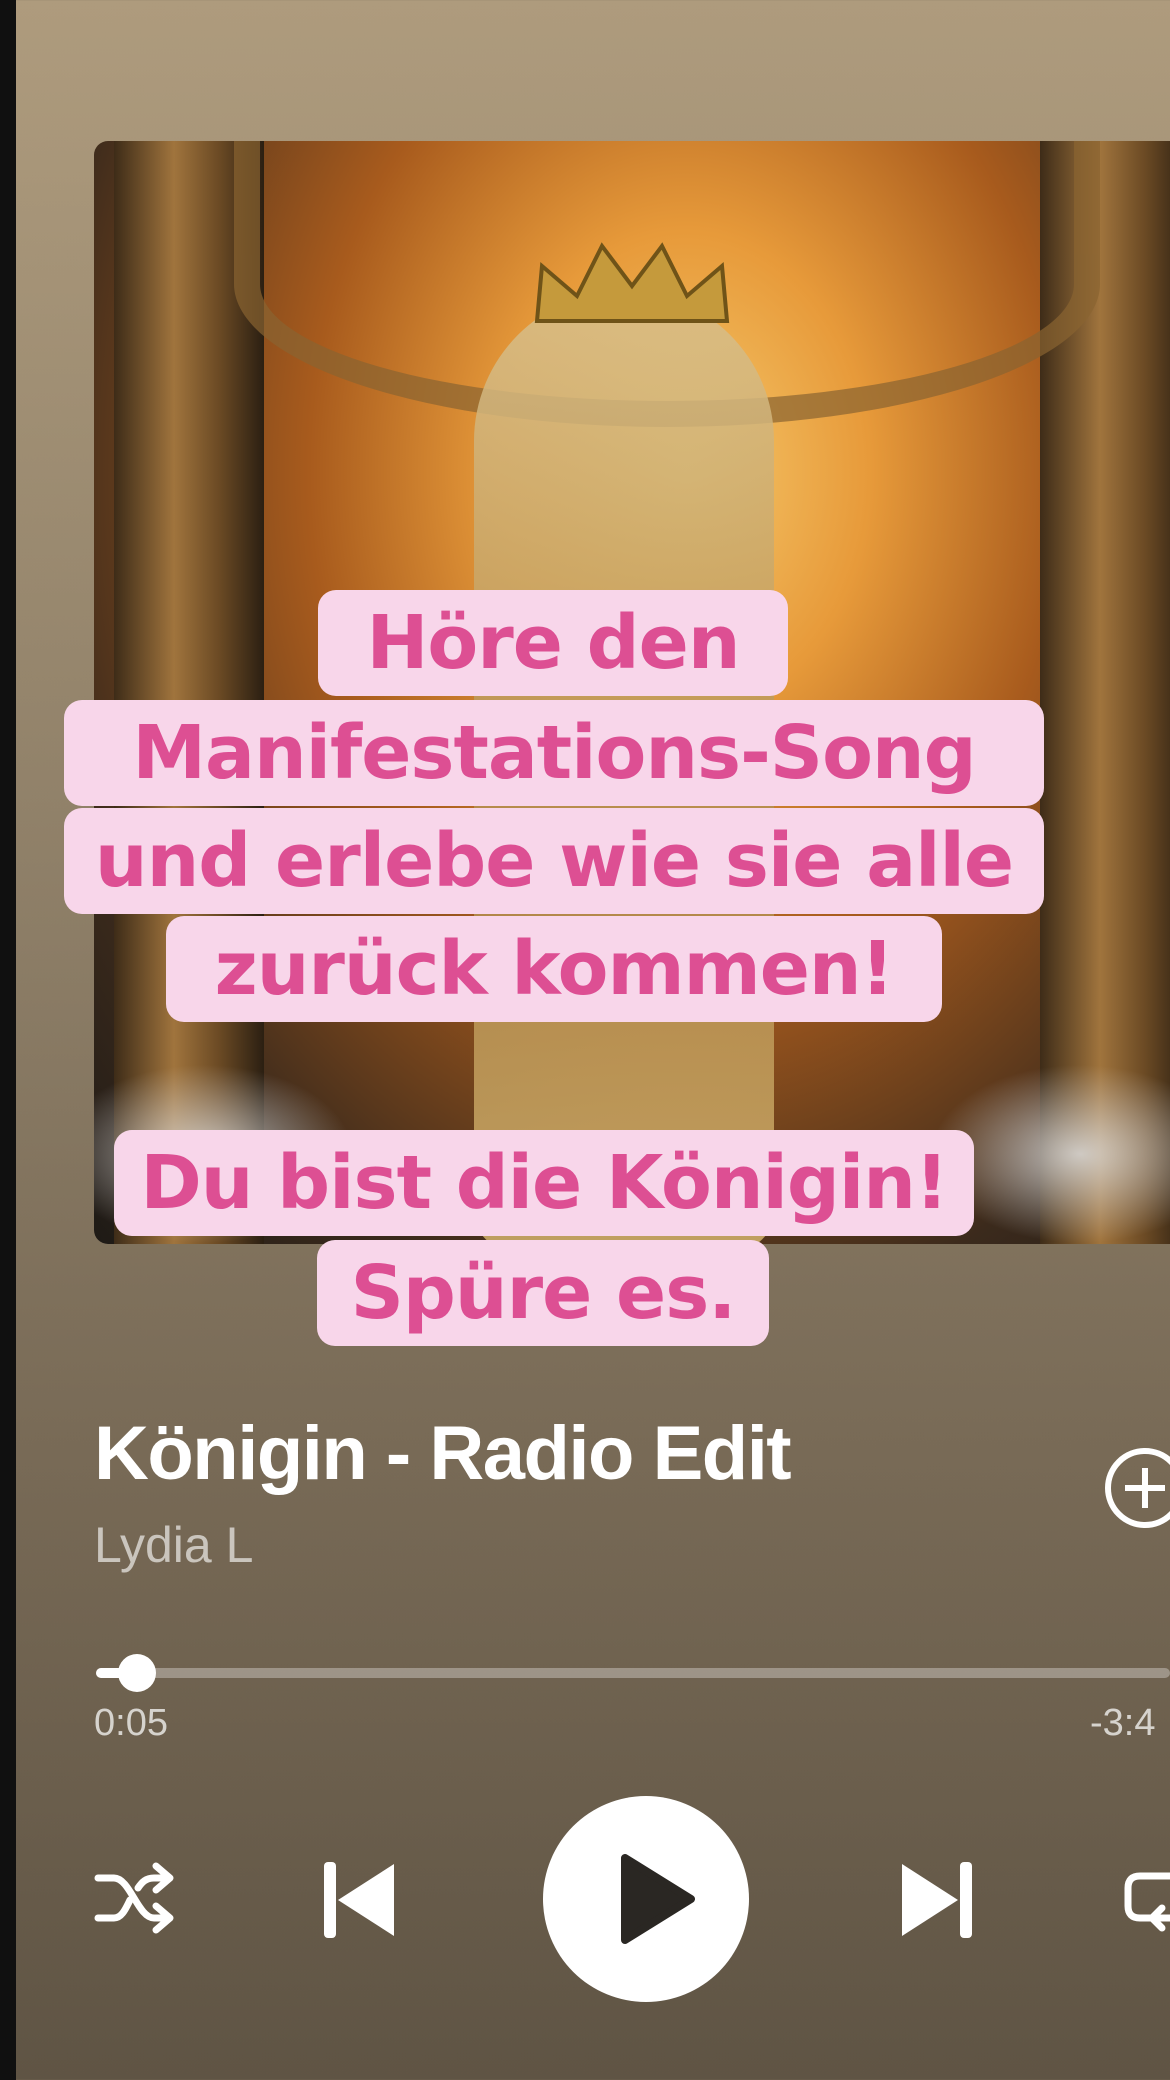 The width and height of the screenshot is (1170, 2080). I want to click on shuffle-icon, so click(134, 1898).